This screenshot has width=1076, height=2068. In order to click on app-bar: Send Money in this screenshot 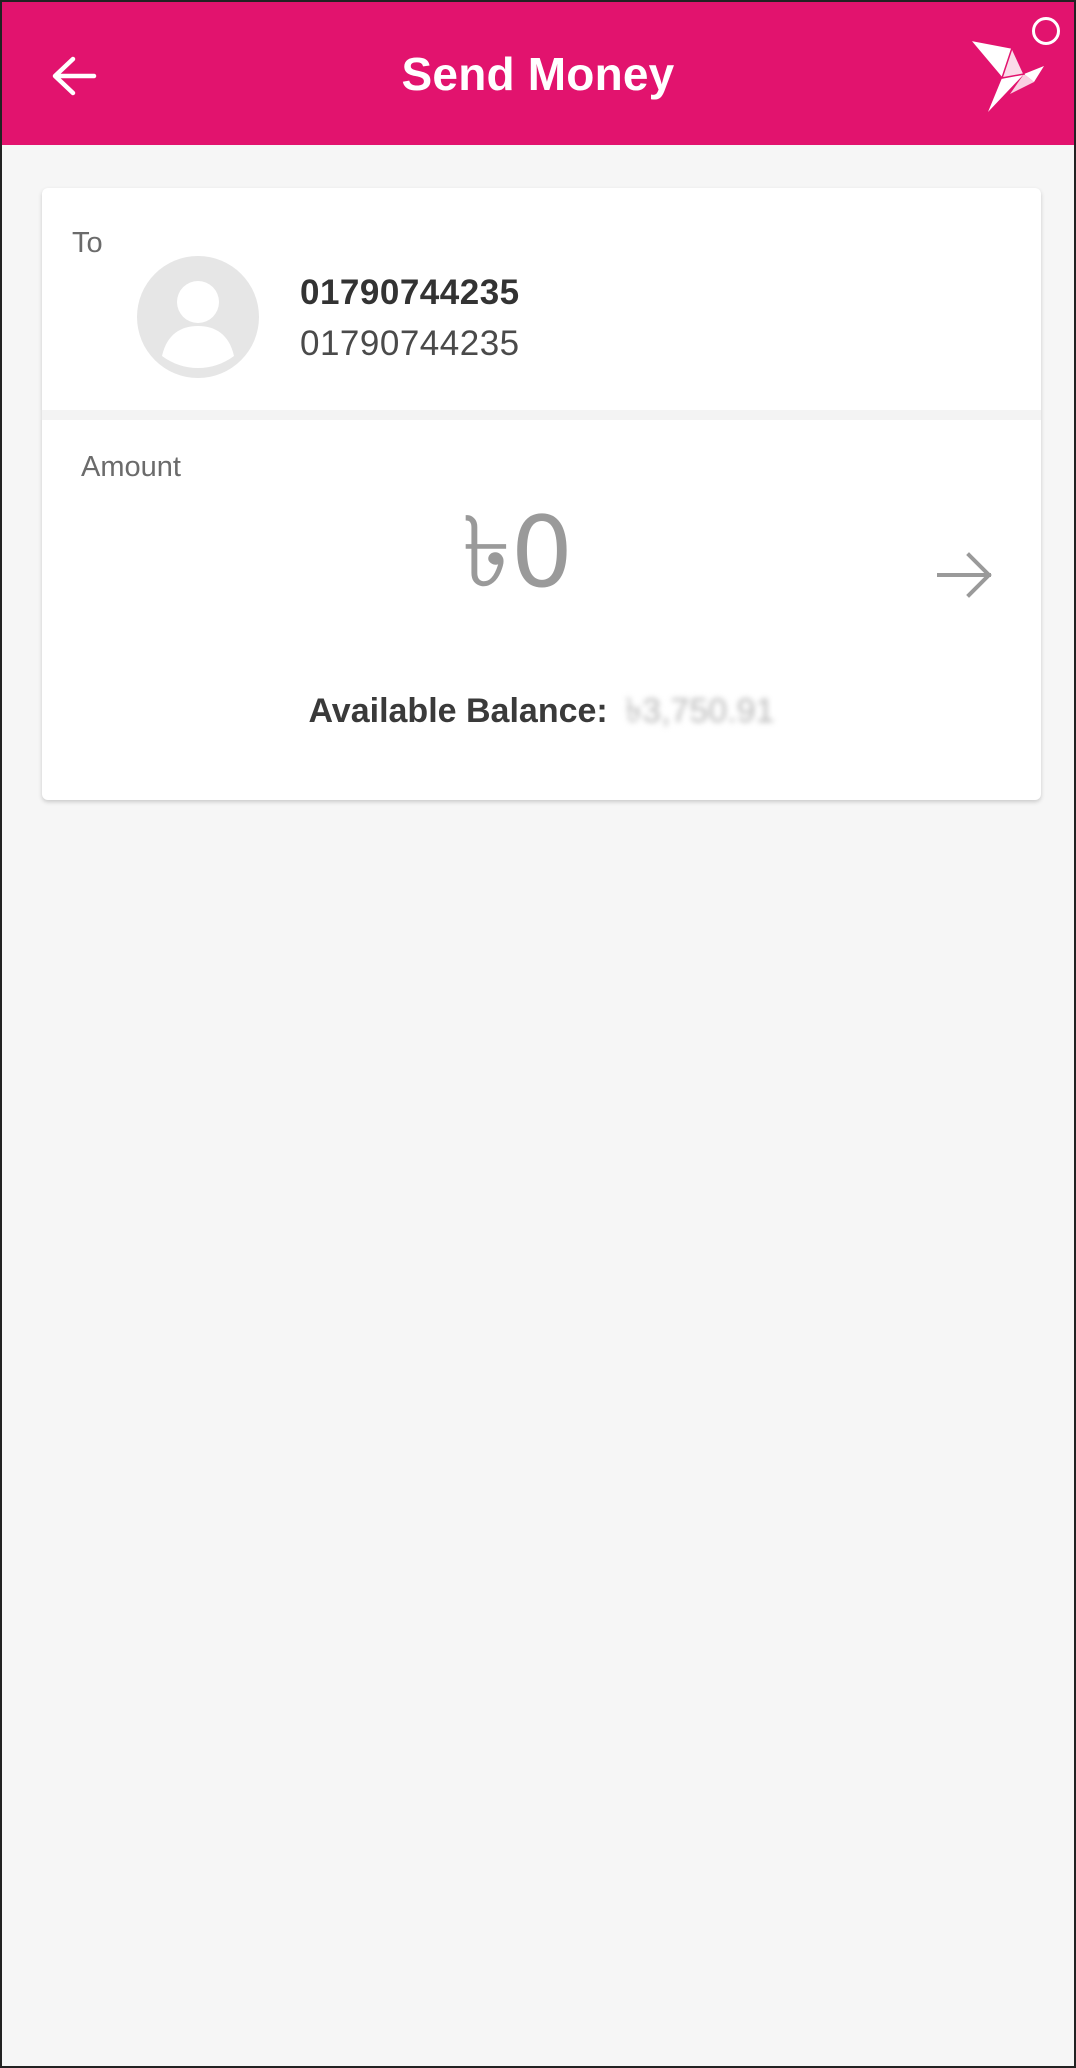, I will do `click(538, 73)`.